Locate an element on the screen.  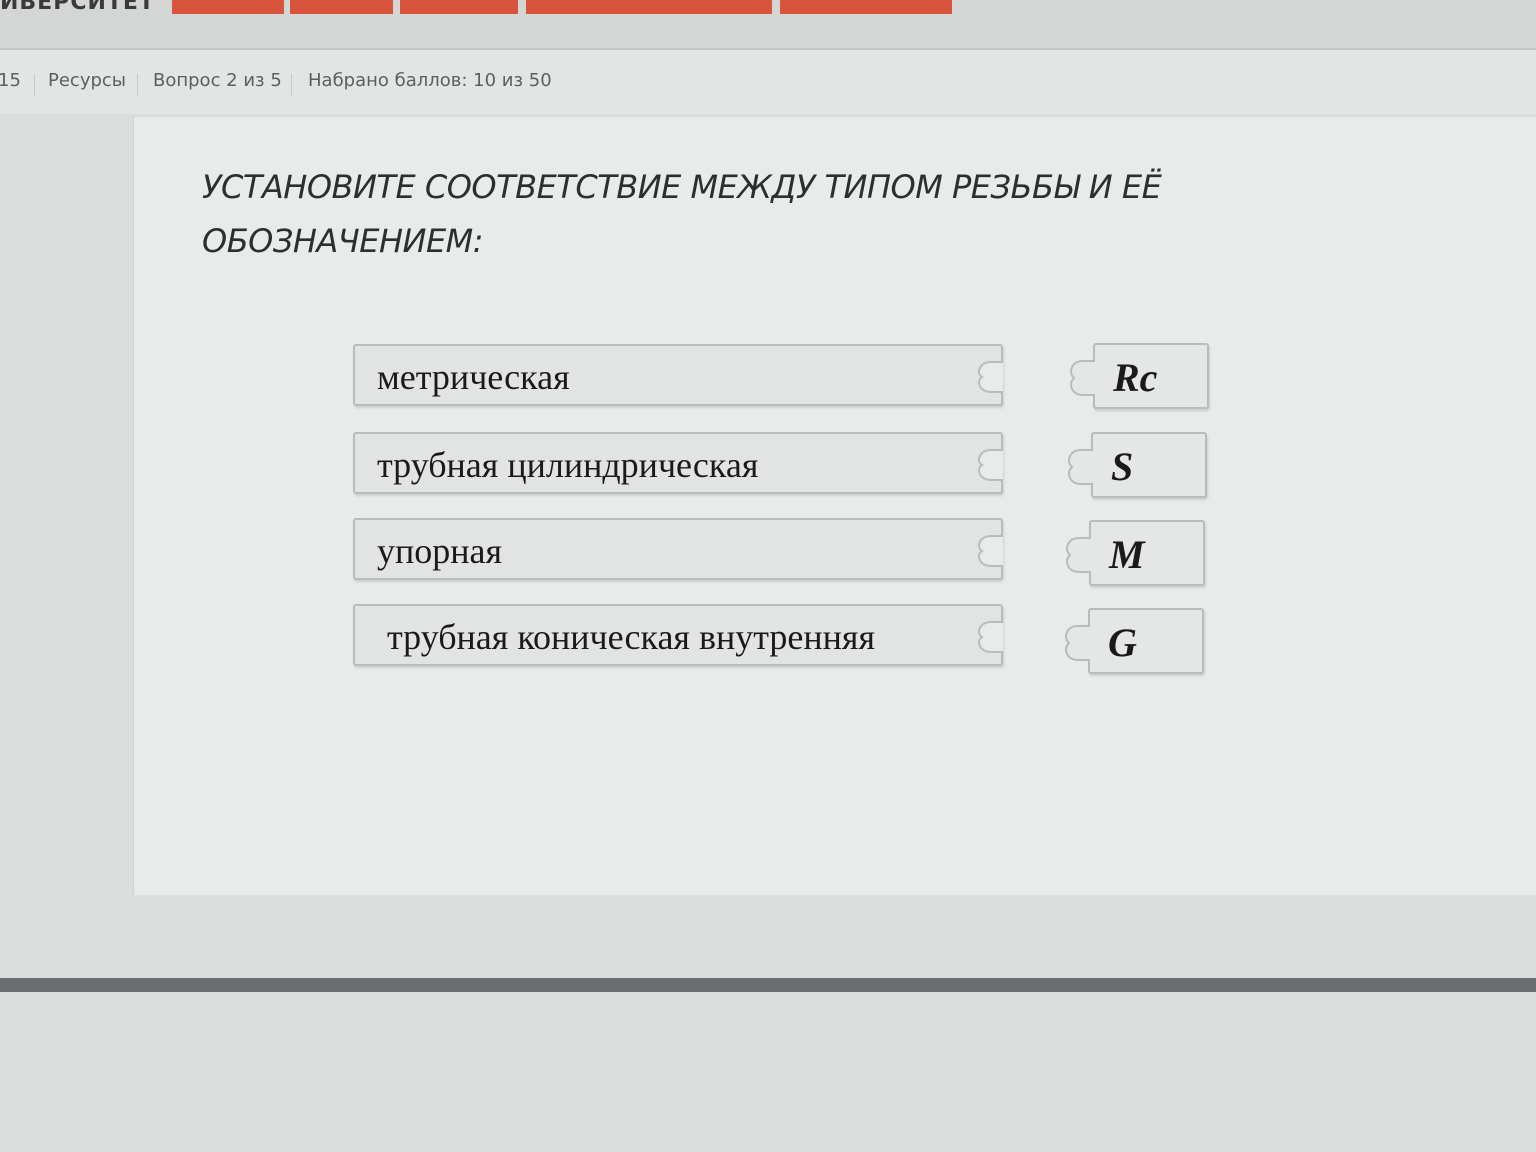
site-brand-text: ИВЕРСИТЕТ is located at coordinates (77, 7).